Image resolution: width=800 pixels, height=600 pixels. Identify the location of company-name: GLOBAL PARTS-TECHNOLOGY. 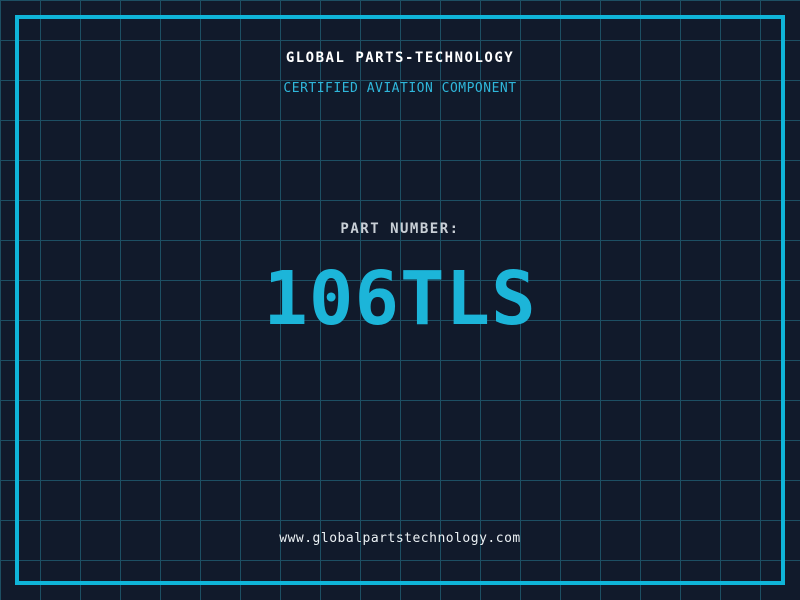
(400, 58).